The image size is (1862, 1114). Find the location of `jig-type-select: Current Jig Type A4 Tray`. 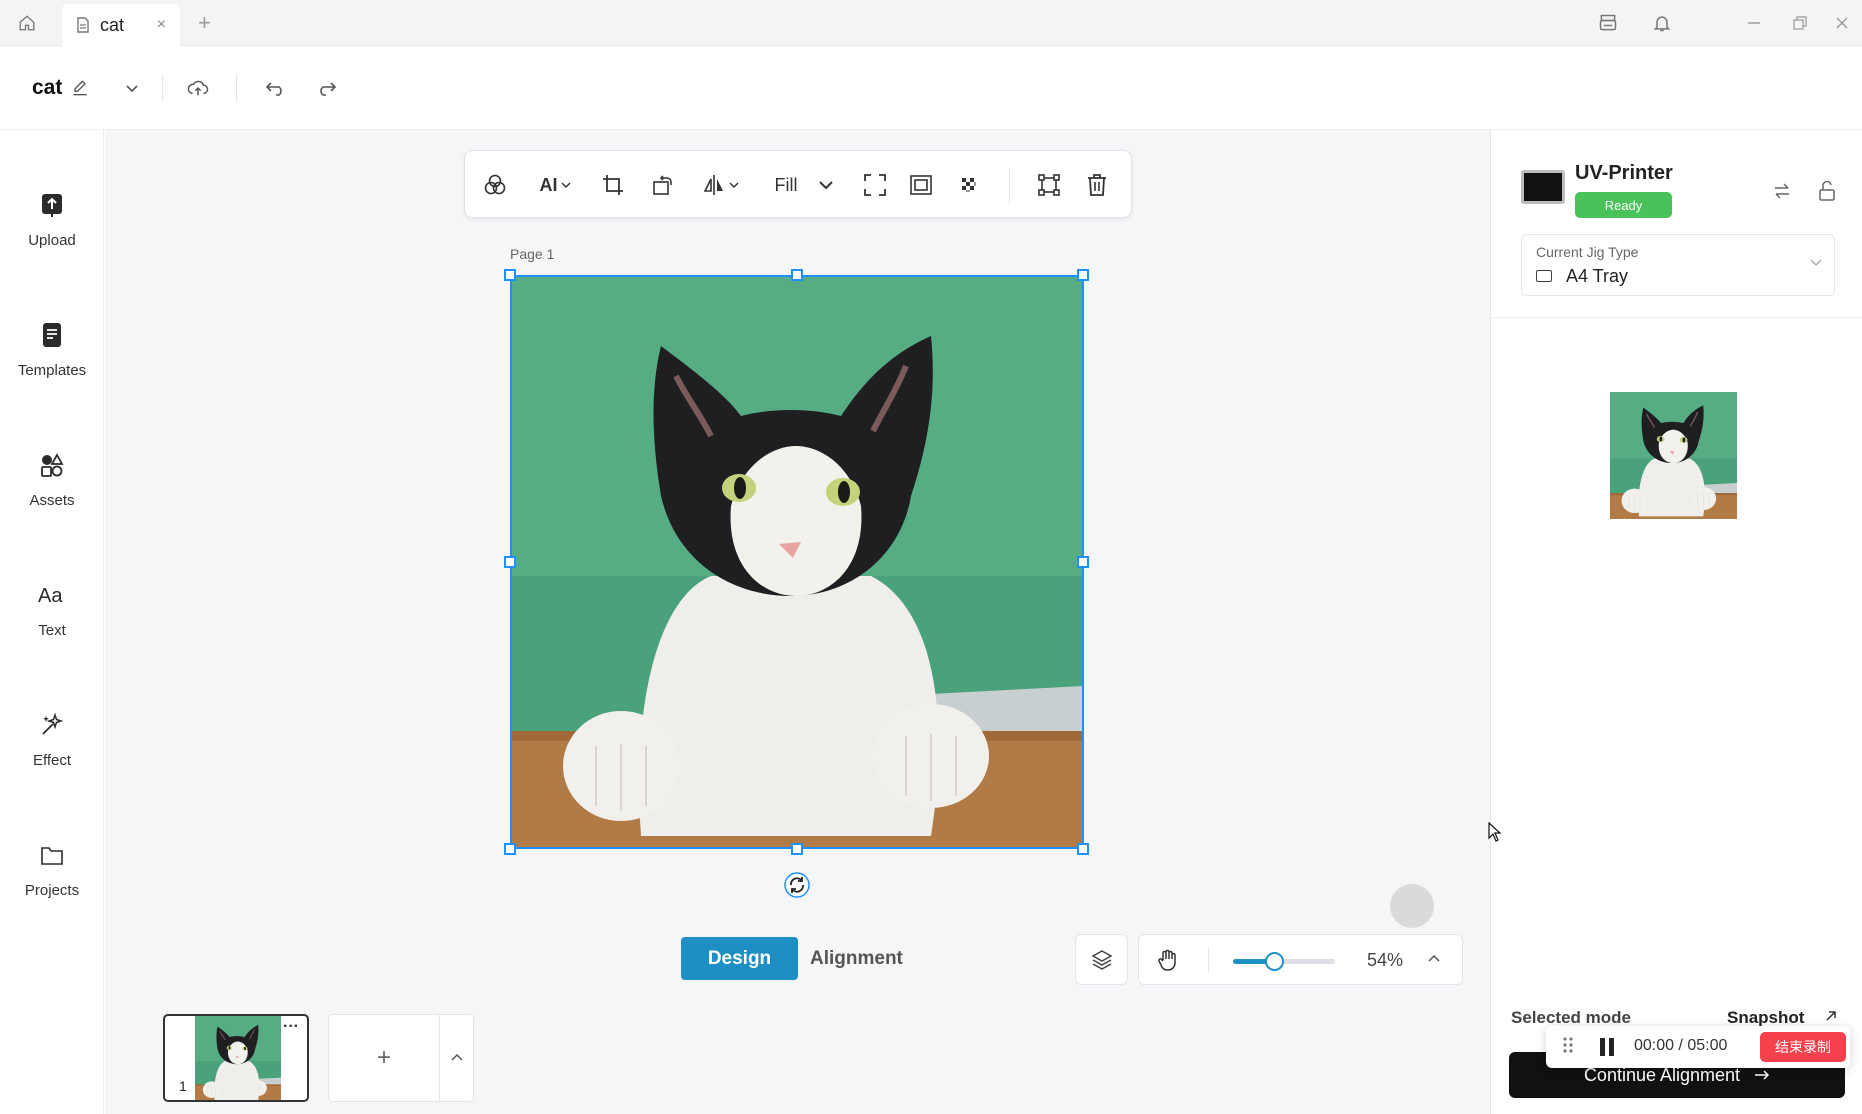

jig-type-select: Current Jig Type A4 Tray is located at coordinates (1678, 265).